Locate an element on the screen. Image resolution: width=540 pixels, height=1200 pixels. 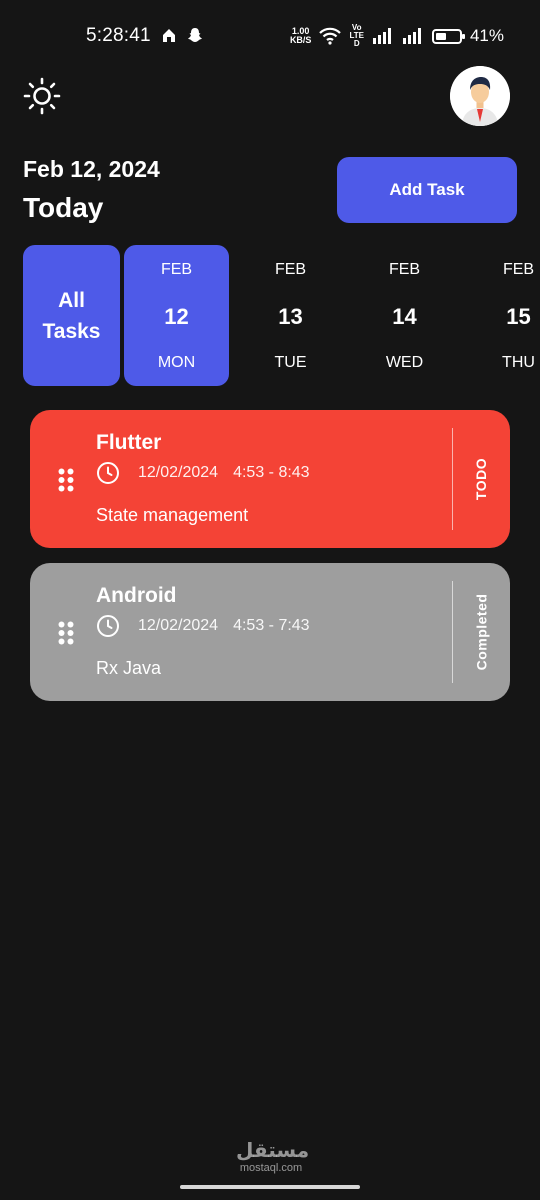
home-icon is located at coordinates (169, 35).